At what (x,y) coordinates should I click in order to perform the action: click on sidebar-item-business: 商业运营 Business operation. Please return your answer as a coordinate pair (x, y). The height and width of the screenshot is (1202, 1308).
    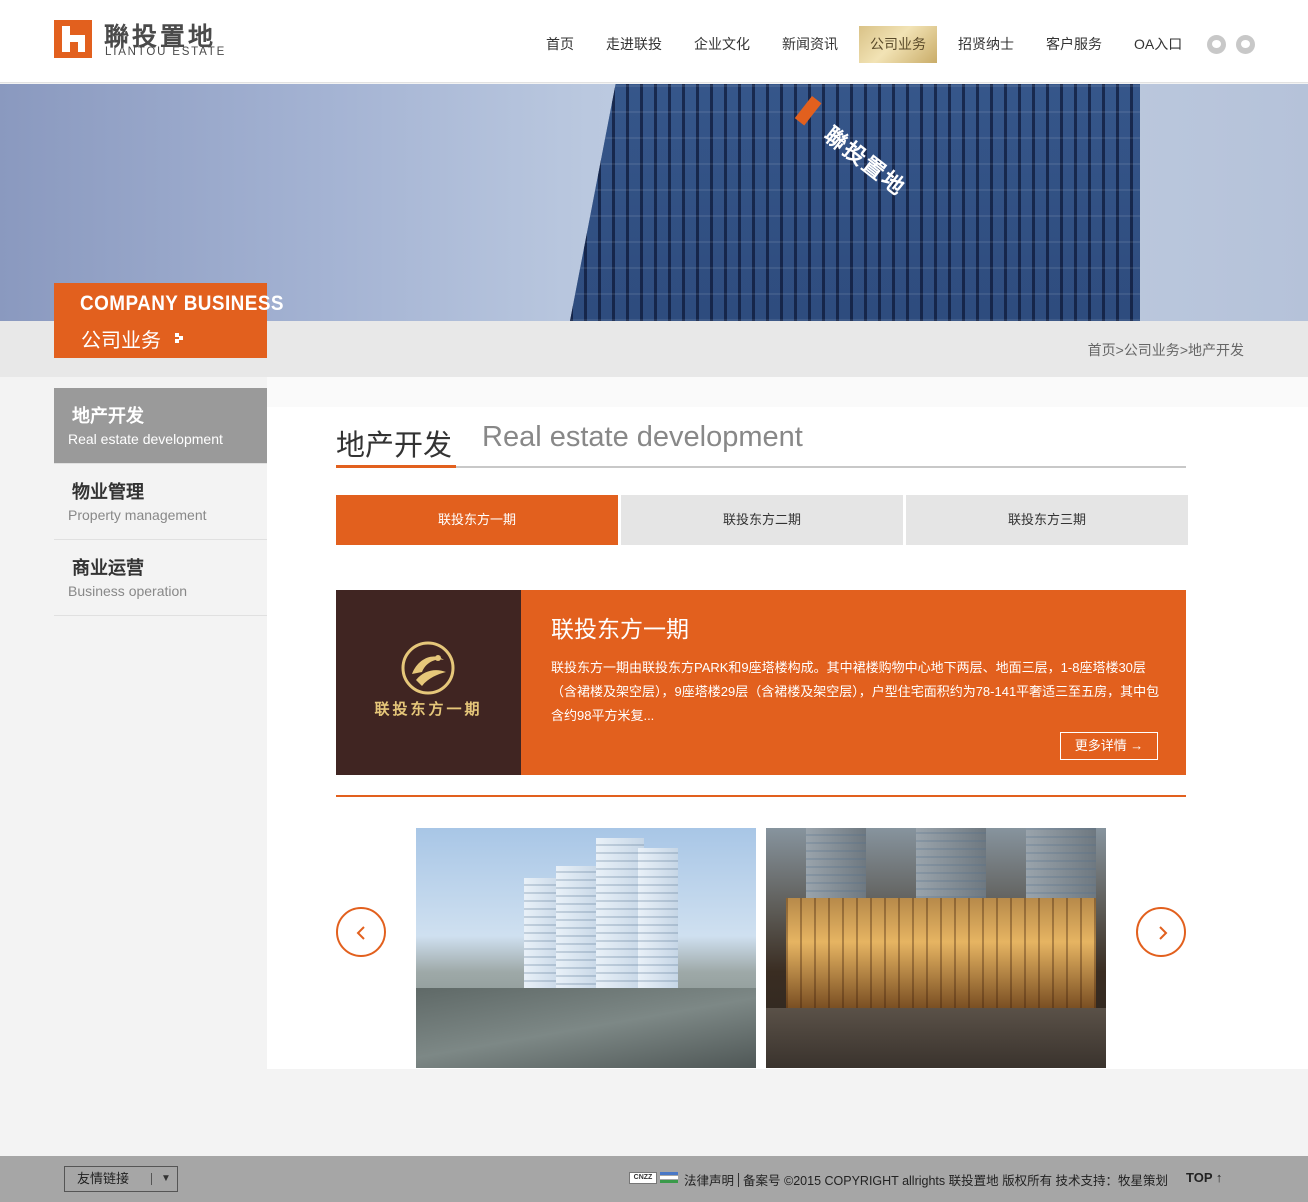
    Looking at the image, I should click on (160, 578).